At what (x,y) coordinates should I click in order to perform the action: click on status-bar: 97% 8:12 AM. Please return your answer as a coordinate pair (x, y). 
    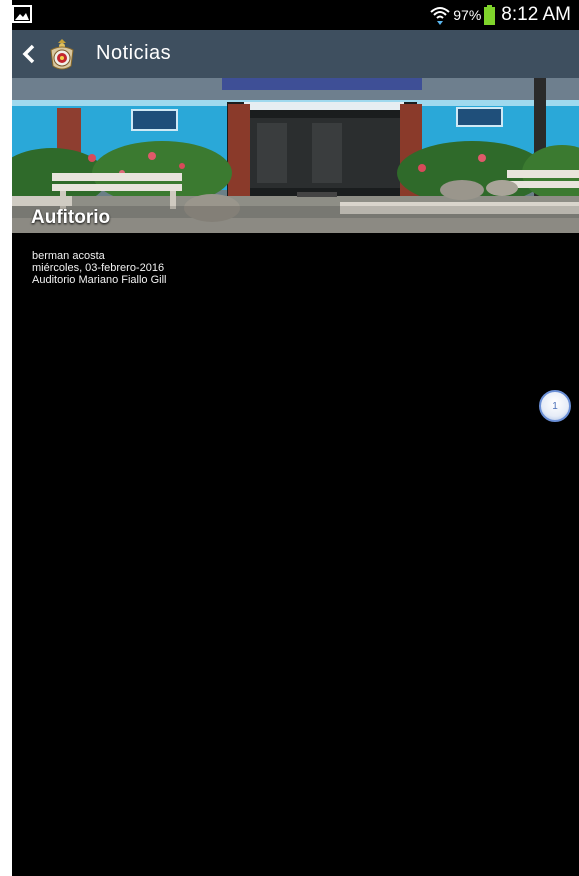
    Looking at the image, I should click on (295, 15).